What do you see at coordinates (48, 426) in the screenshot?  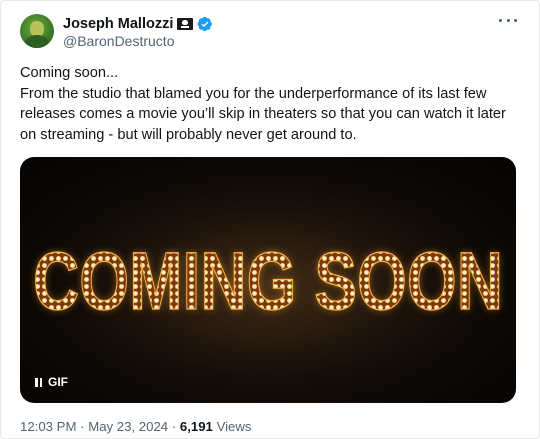 I see `tweet-time: 12:03 PM` at bounding box center [48, 426].